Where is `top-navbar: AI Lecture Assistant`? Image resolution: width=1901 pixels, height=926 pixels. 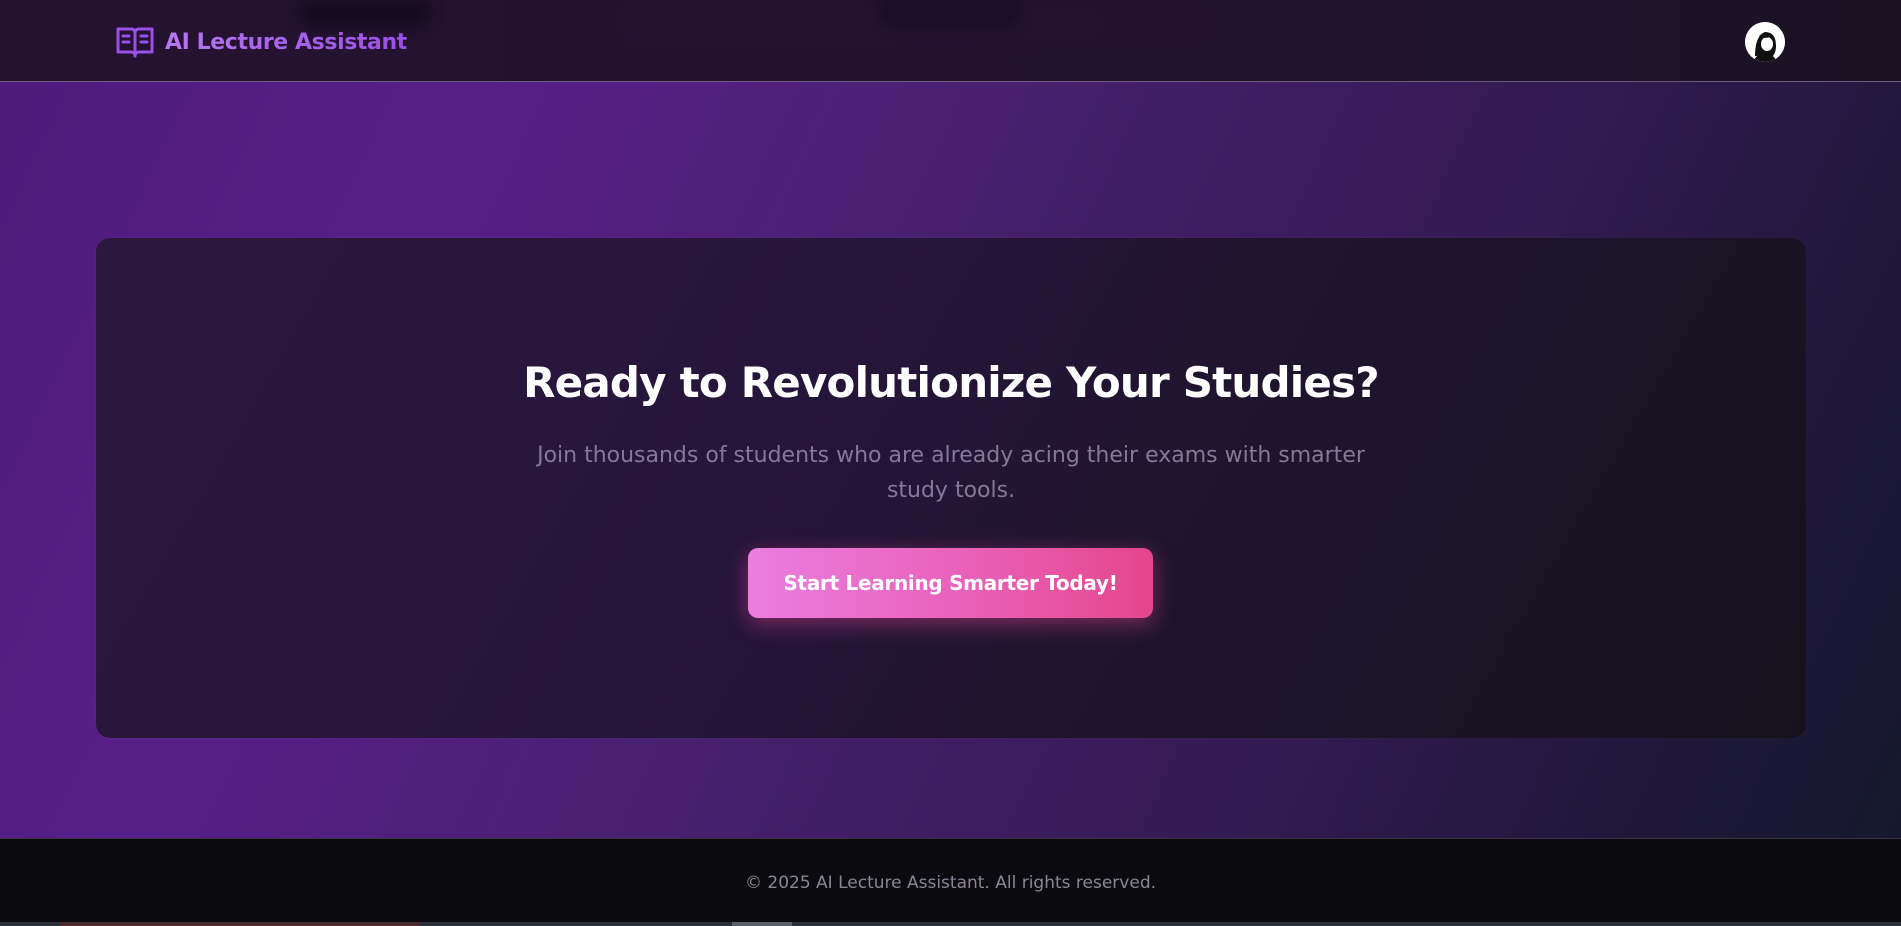 top-navbar: AI Lecture Assistant is located at coordinates (950, 41).